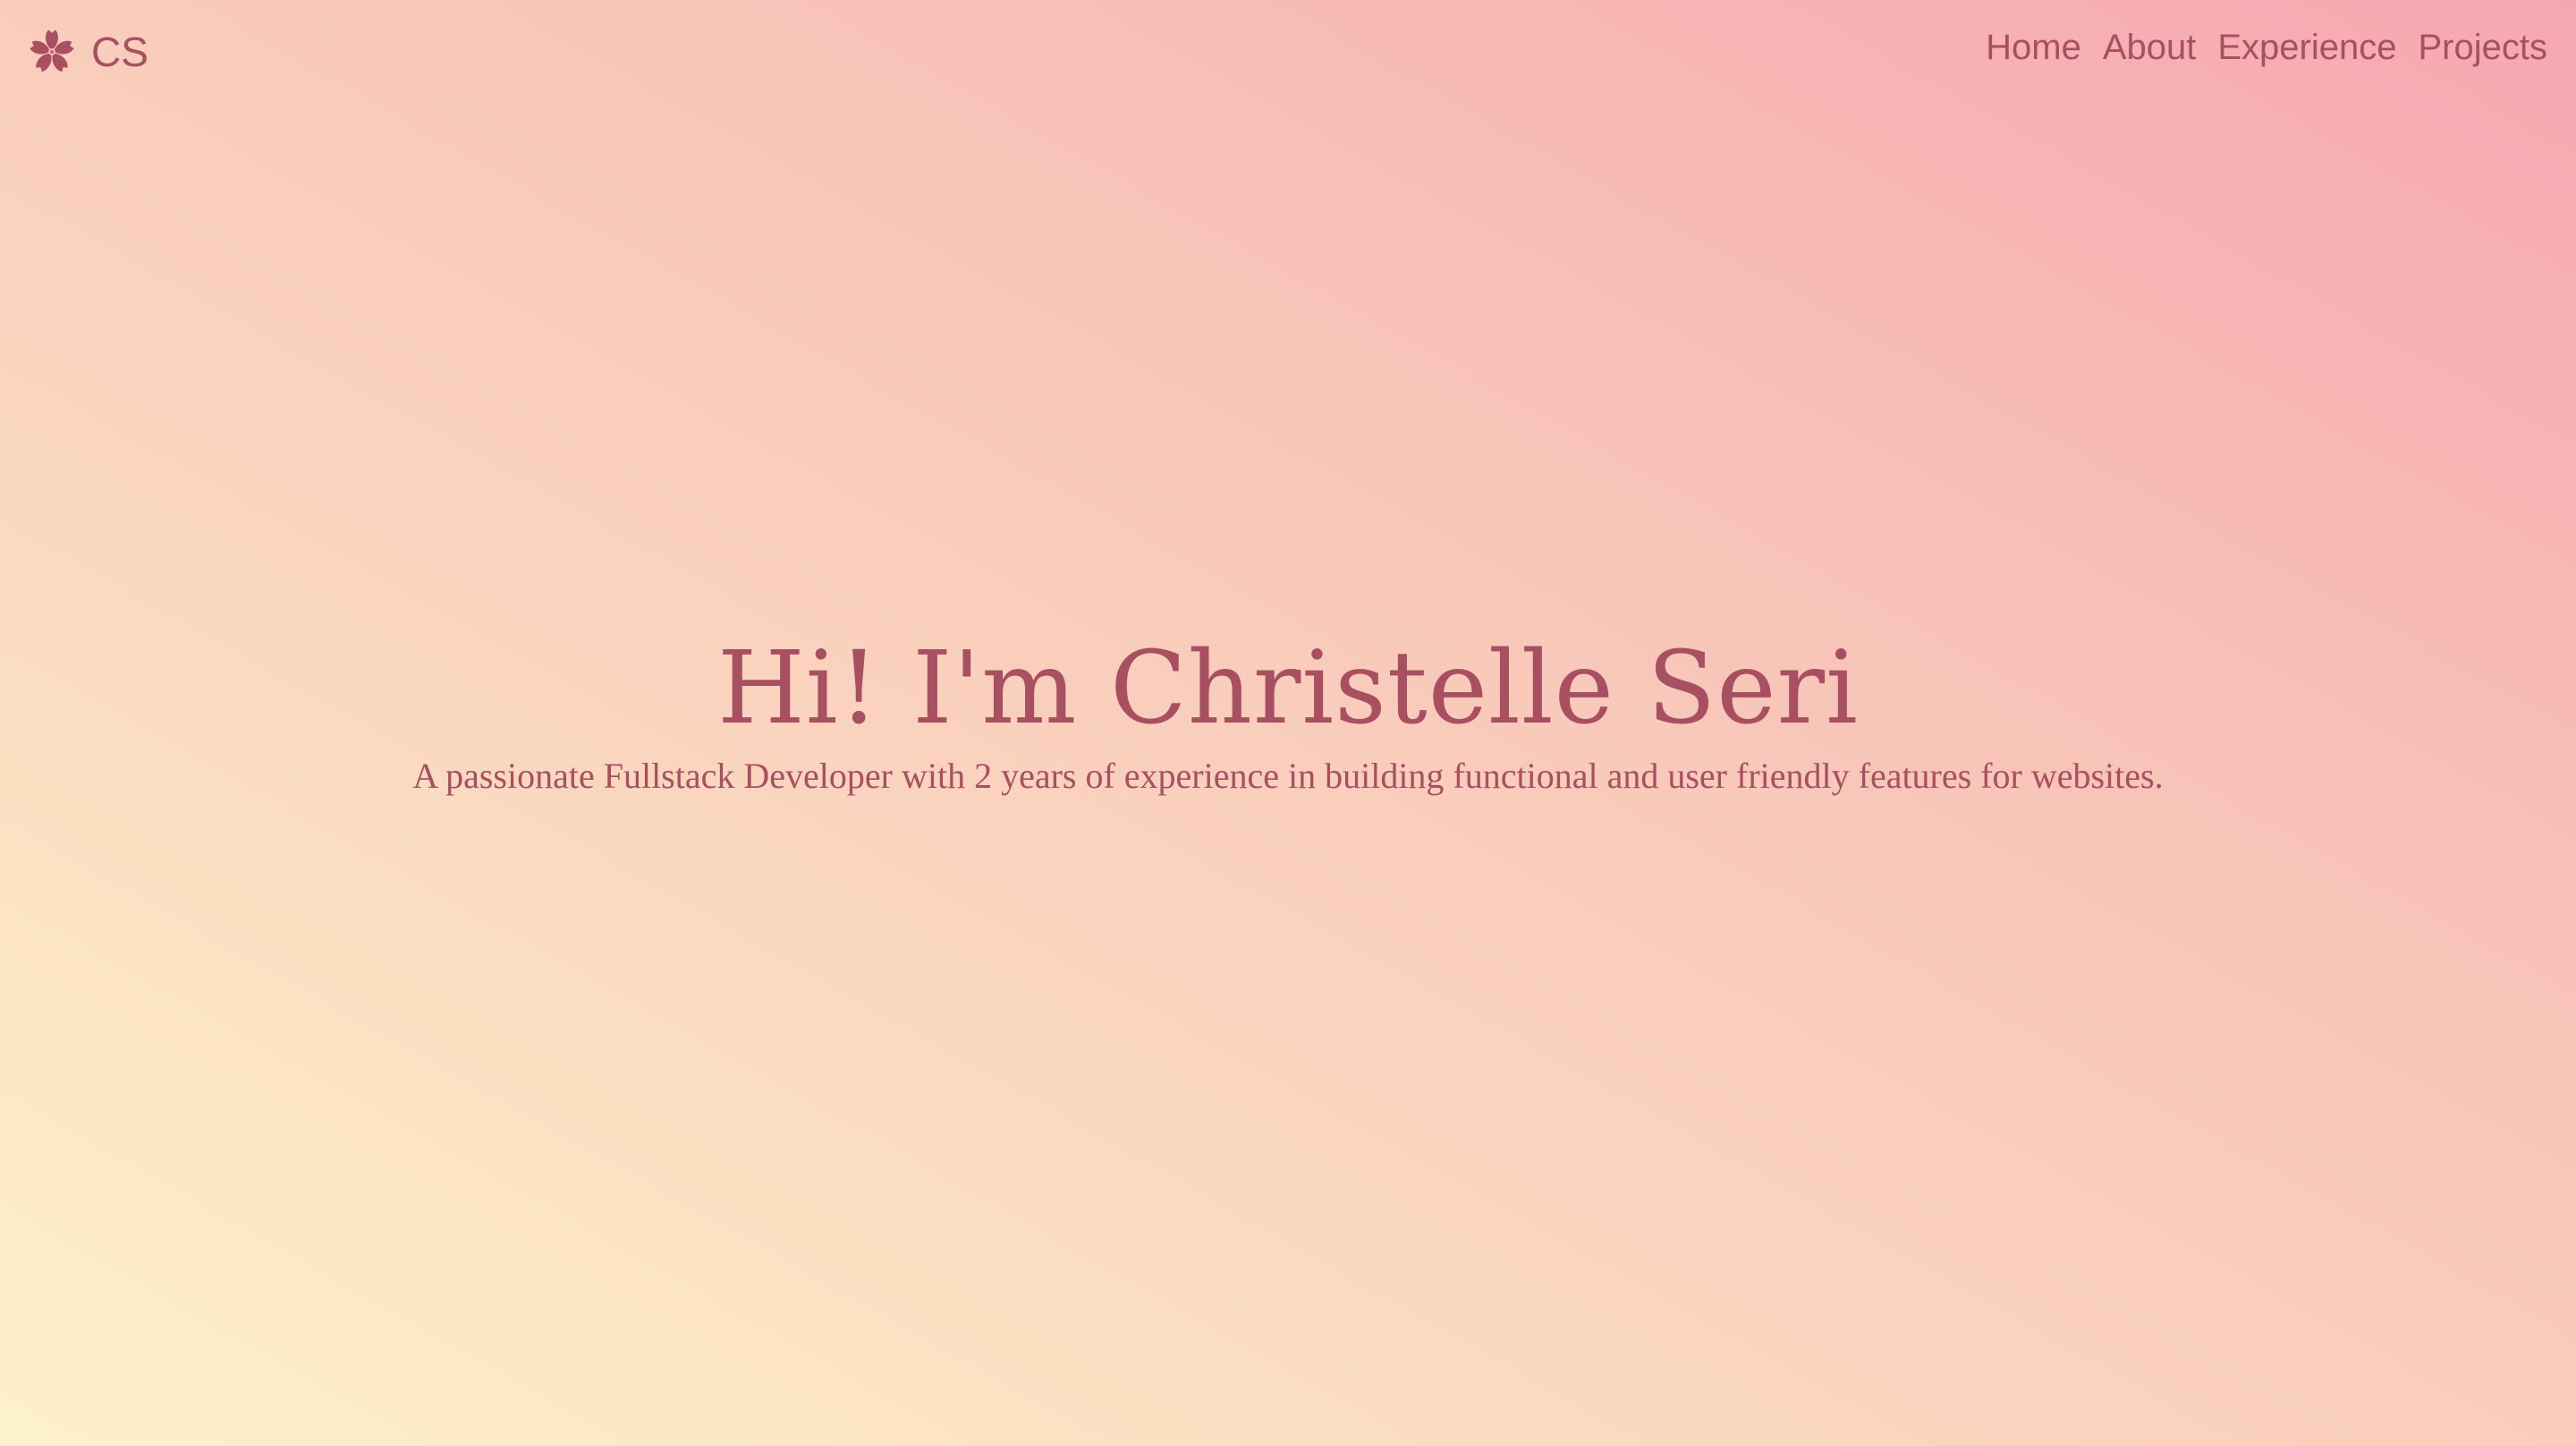  I want to click on nav-link-about: About, so click(2150, 47).